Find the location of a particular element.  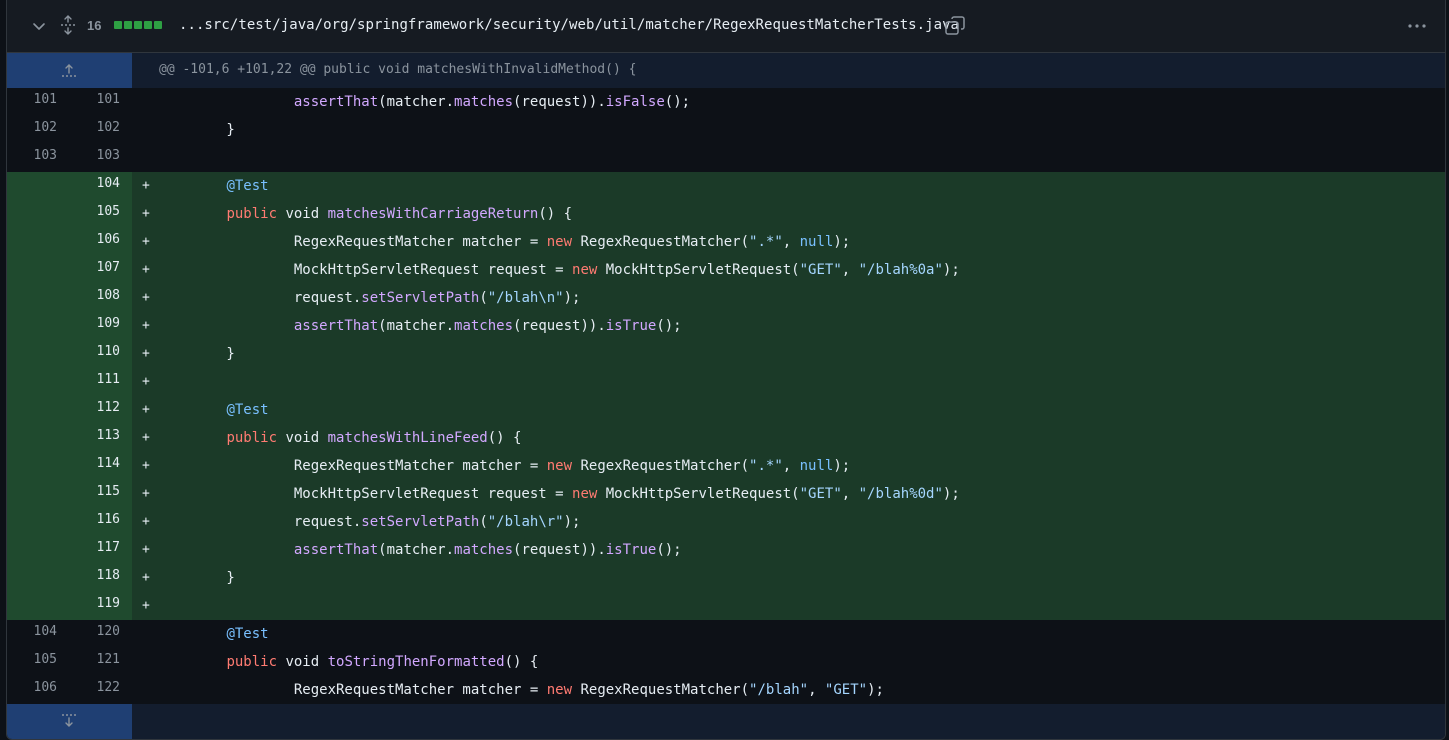

code-token: toStringThenFormatted is located at coordinates (416, 662).